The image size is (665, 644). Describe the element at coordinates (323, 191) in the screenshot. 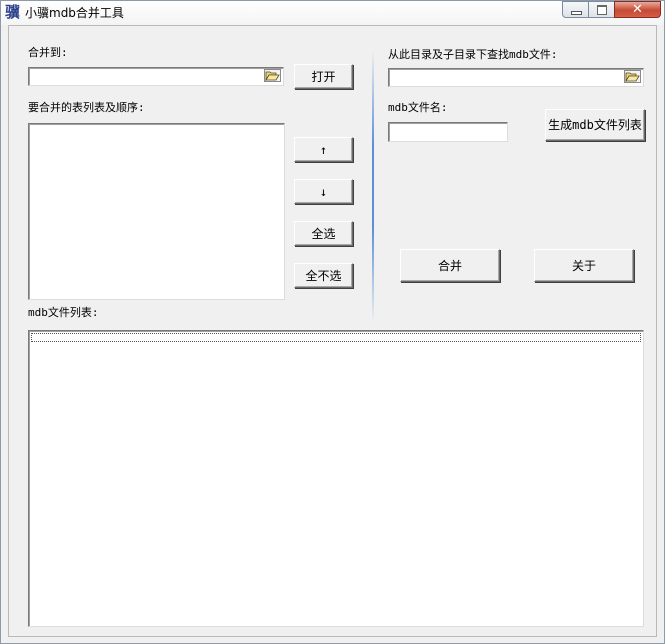

I see `move-down-button: ↓` at that location.